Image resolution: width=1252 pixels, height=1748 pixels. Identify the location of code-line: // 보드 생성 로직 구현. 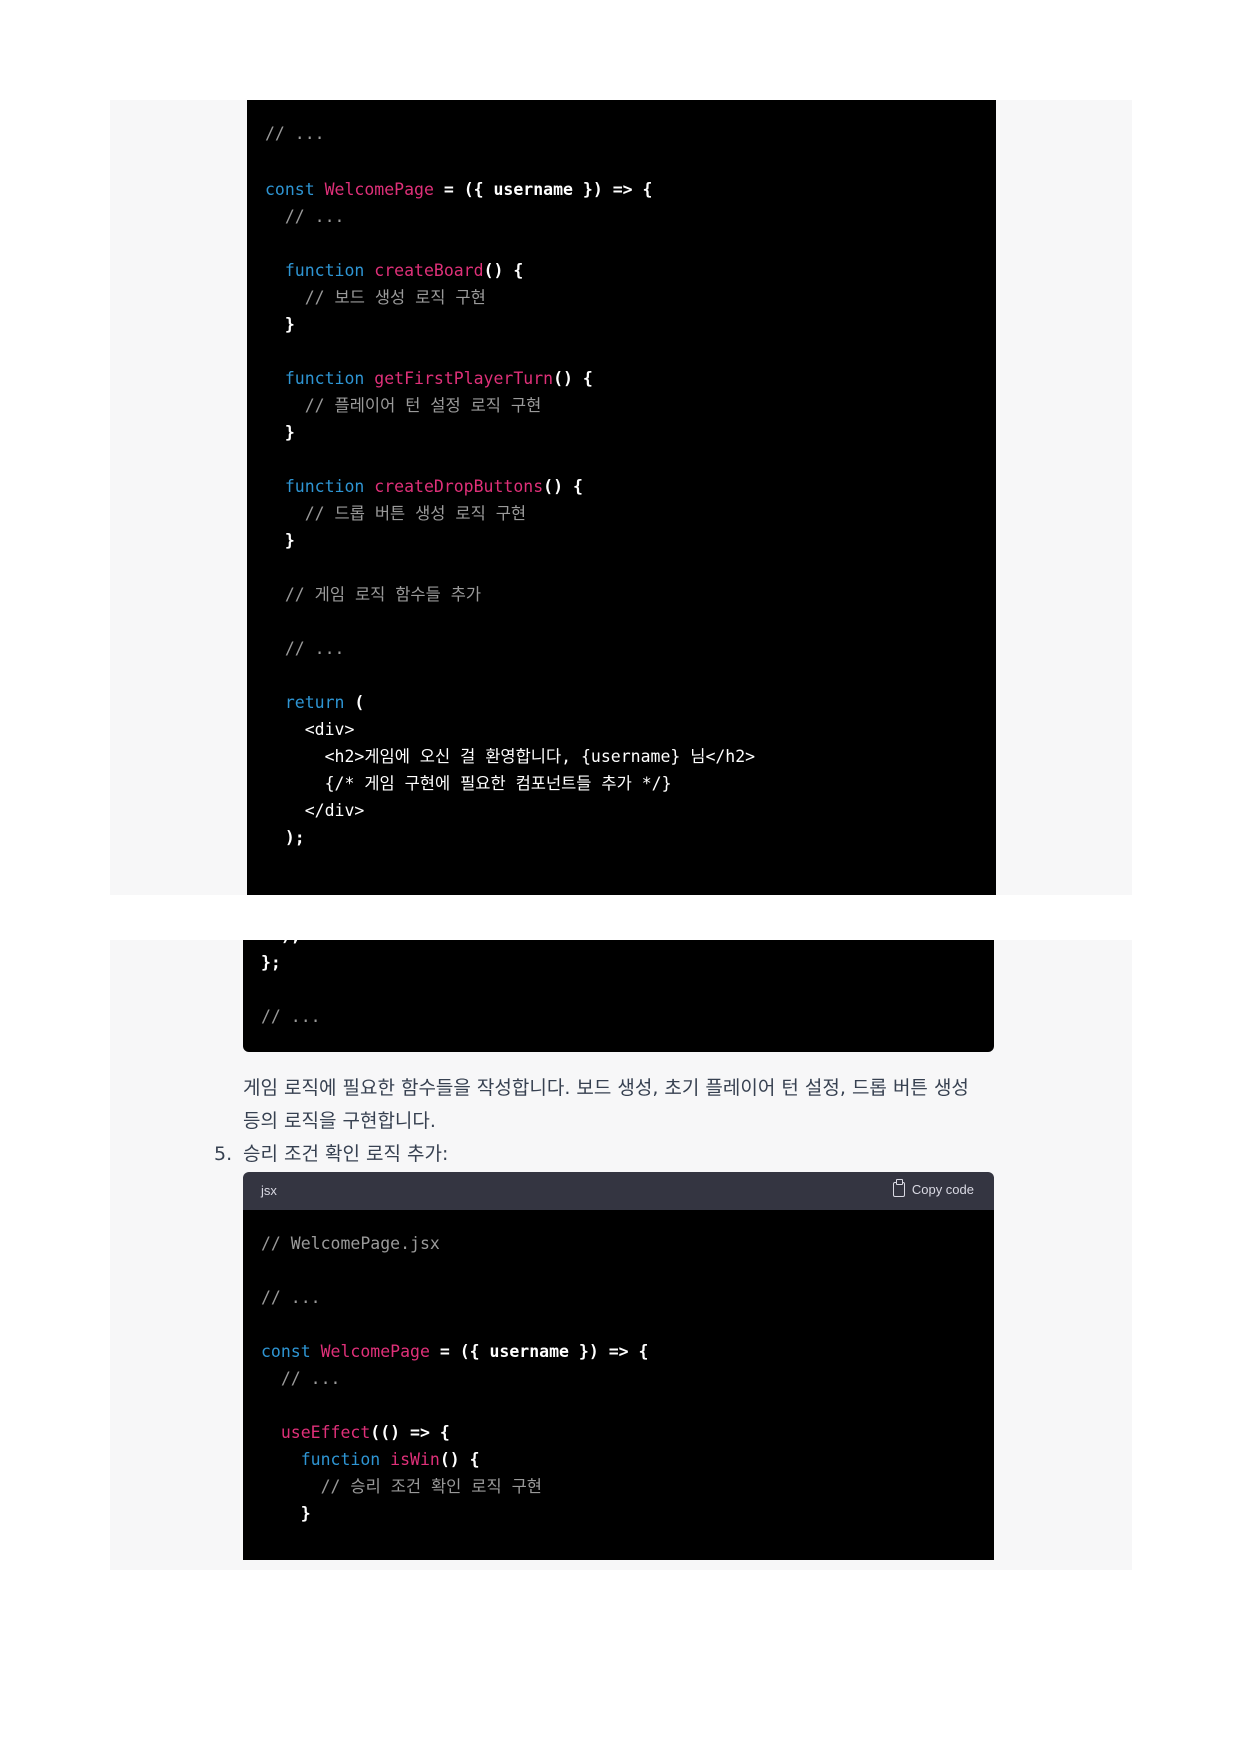
(375, 297).